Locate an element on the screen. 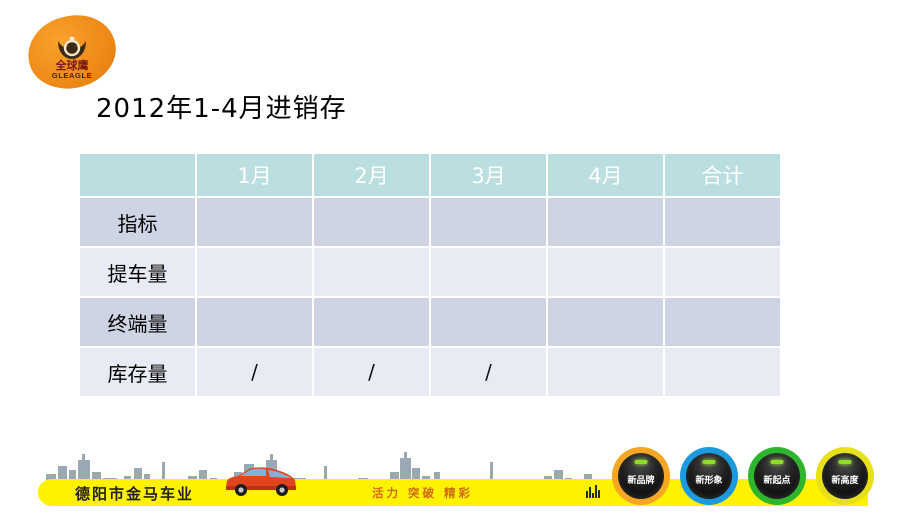 This screenshot has height=517, width=920. cell-retail-apr is located at coordinates (605, 322).